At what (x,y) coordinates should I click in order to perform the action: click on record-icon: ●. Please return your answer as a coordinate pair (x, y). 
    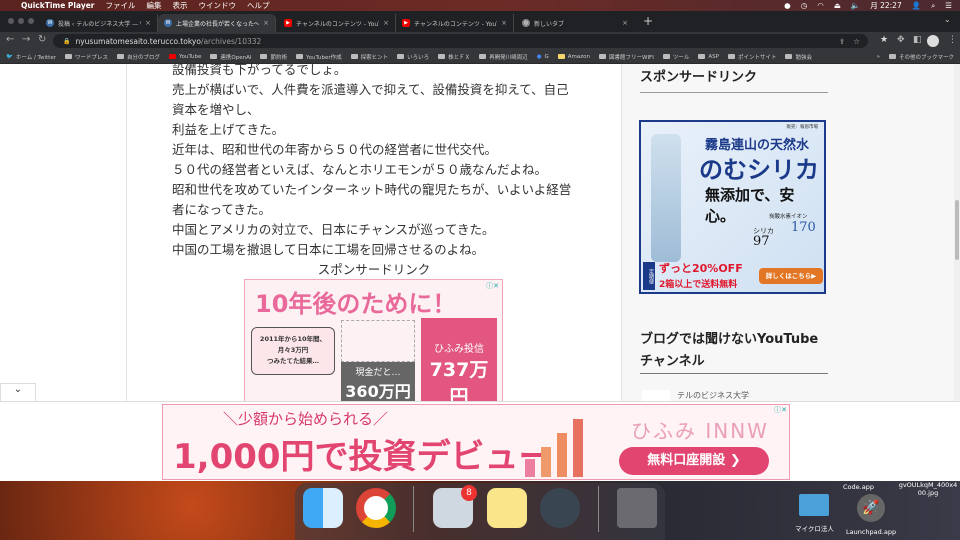
    Looking at the image, I should click on (787, 5).